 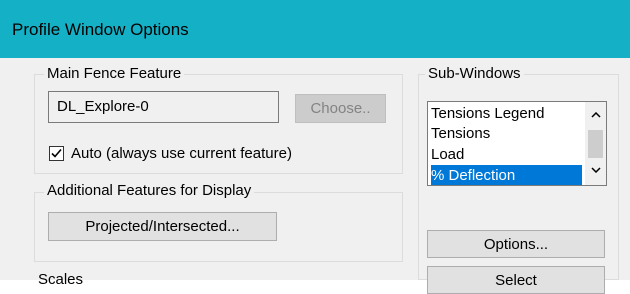 I want to click on main-fence-group-label: Main Fence Feature, so click(x=114, y=74).